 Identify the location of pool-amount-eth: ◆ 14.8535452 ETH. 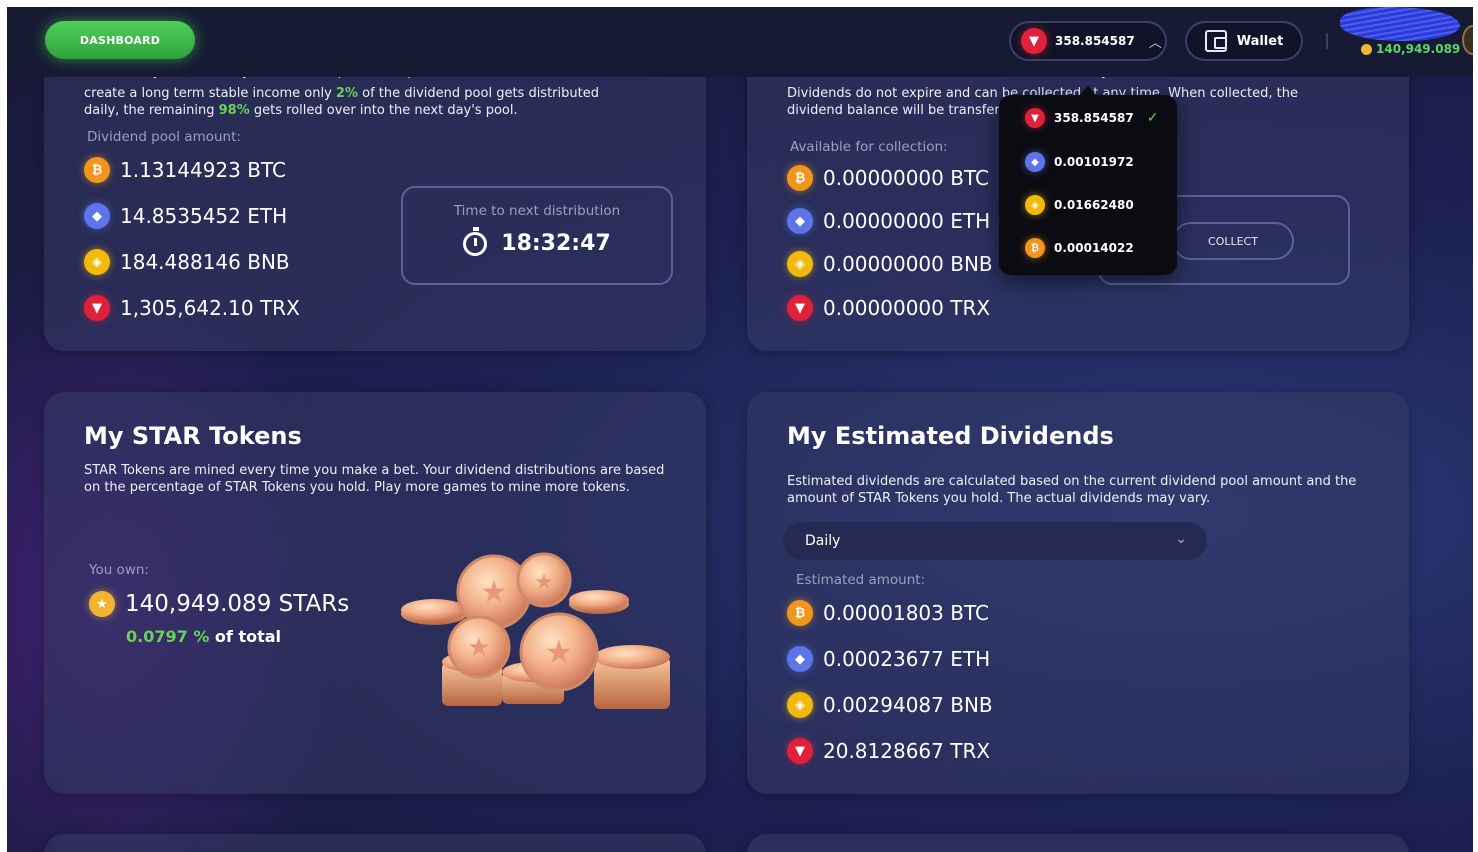
(185, 216).